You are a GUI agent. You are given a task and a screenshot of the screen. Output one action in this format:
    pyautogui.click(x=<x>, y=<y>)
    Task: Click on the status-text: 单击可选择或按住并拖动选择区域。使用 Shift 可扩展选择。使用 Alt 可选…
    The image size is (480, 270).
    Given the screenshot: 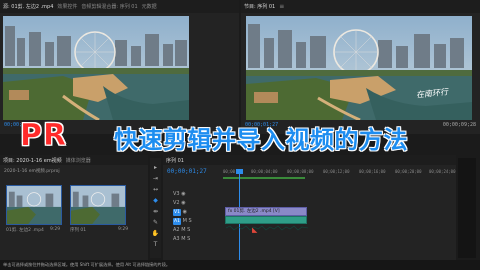 What is the action you would take?
    pyautogui.click(x=87, y=264)
    